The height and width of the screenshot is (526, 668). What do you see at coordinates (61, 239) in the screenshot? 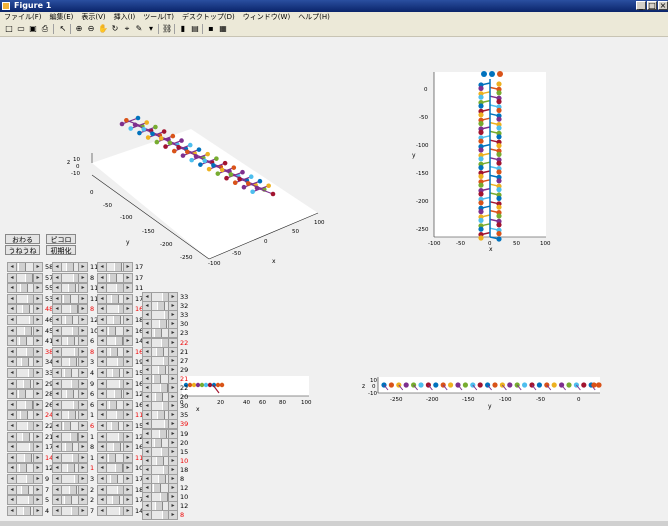
I see `pikoro-button: ピコロ` at bounding box center [61, 239].